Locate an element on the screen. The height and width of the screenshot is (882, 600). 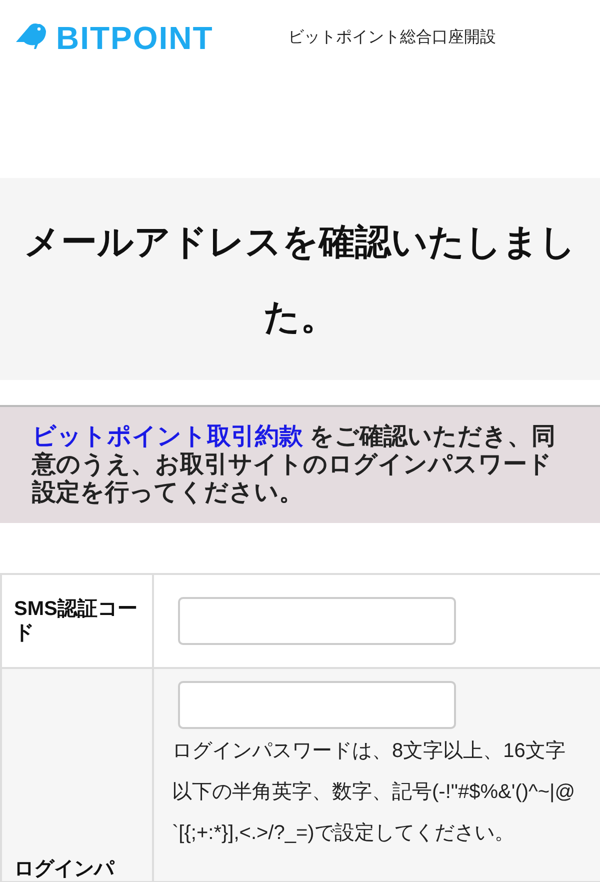
logo-text: BITPOINT is located at coordinates (135, 38).